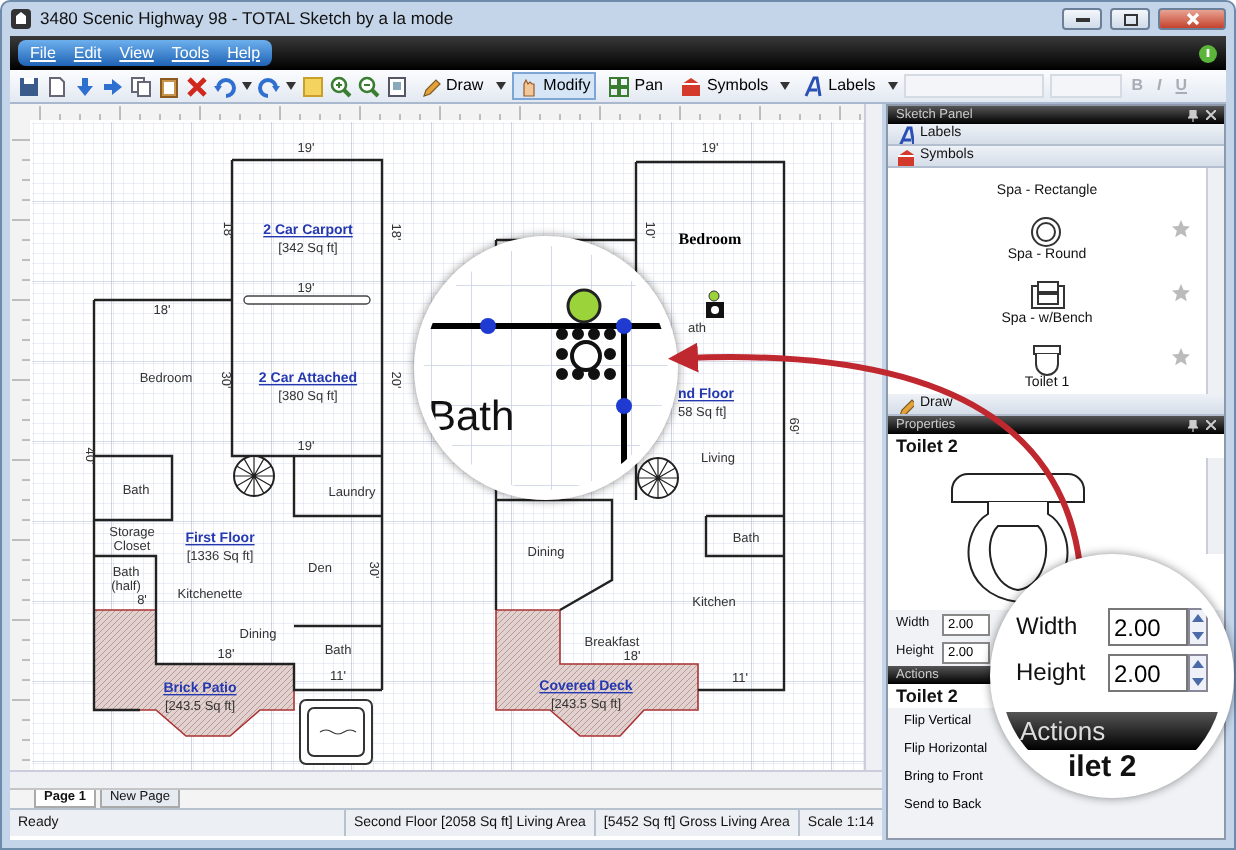 The width and height of the screenshot is (1236, 850). What do you see at coordinates (691, 86) in the screenshot?
I see `box-icon` at bounding box center [691, 86].